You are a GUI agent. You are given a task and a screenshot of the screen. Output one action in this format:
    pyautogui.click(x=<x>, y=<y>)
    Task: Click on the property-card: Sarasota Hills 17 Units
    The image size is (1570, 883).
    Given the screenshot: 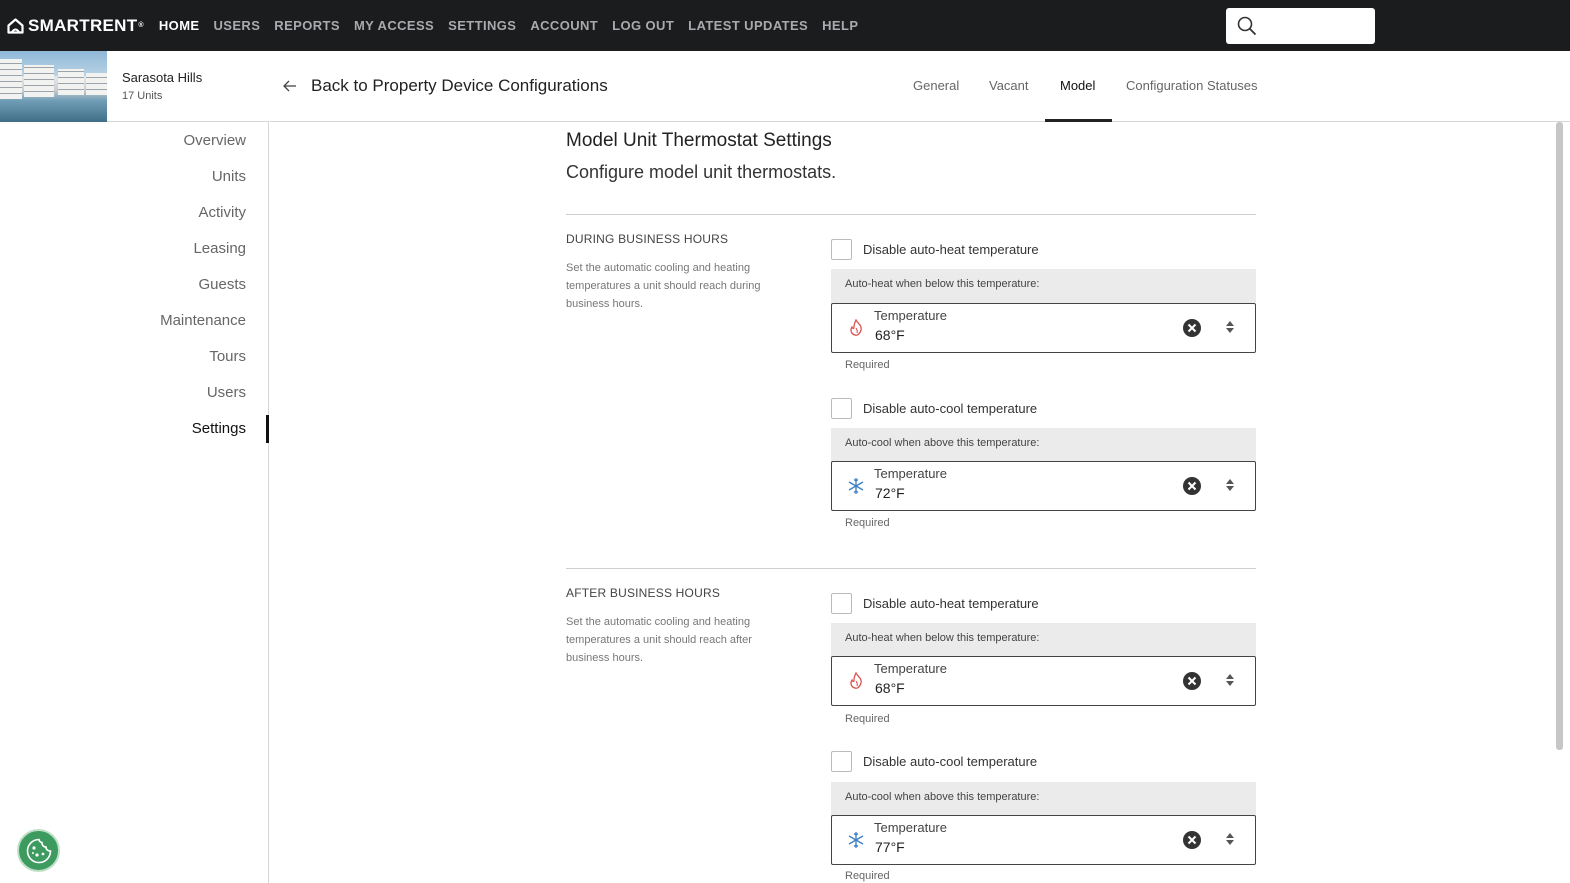 What is the action you would take?
    pyautogui.click(x=134, y=86)
    